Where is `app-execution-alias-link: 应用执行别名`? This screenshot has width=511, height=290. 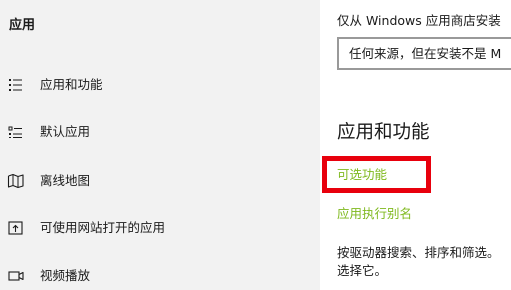
app-execution-alias-link: 应用执行别名 is located at coordinates (374, 214).